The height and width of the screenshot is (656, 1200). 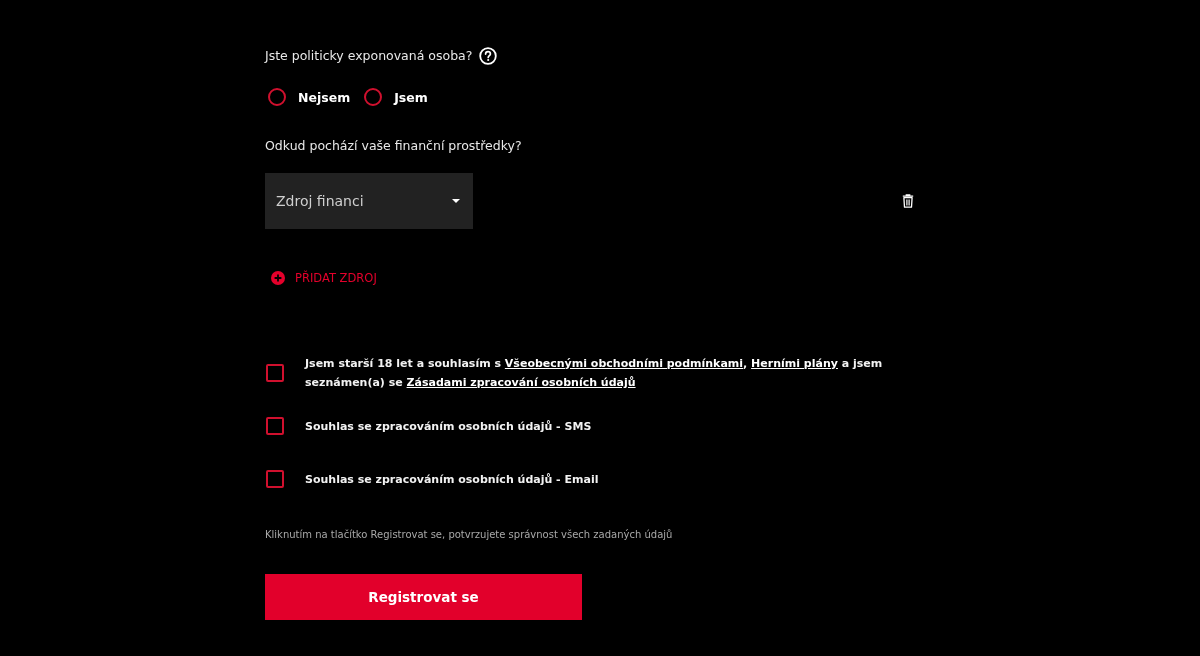 I want to click on consent-text: Souhlas se zpracováním osobních údajů - Email, so click(x=452, y=479).